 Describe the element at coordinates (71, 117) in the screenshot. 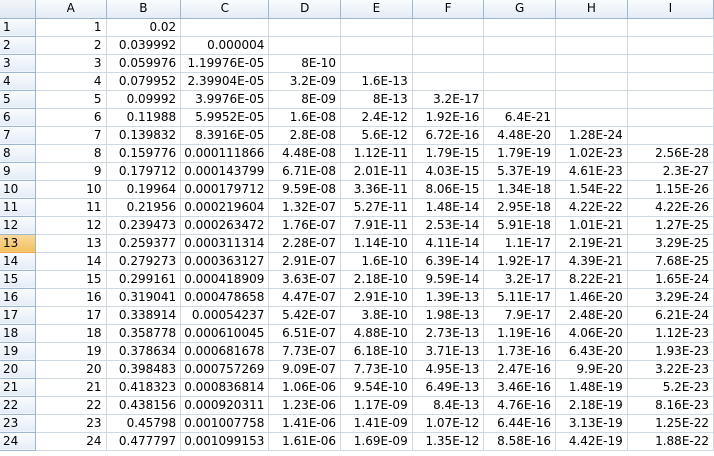

I see `cell-a6: 6` at that location.